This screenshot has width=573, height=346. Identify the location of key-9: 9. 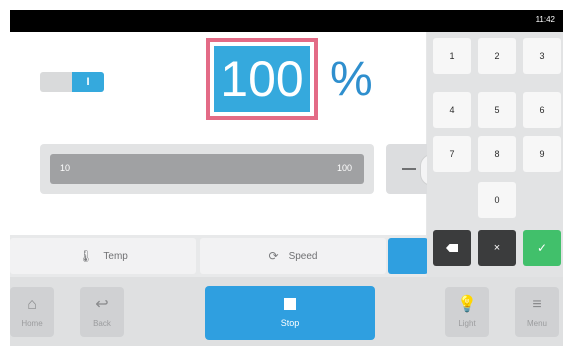
(542, 154).